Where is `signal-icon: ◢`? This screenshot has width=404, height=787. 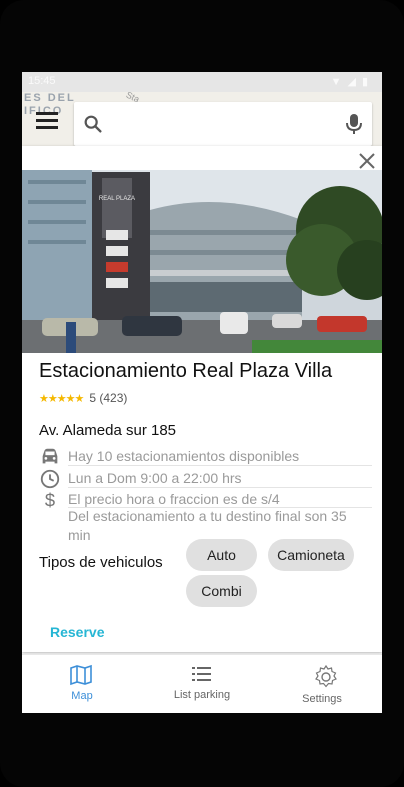
signal-icon: ◢ is located at coordinates (354, 82).